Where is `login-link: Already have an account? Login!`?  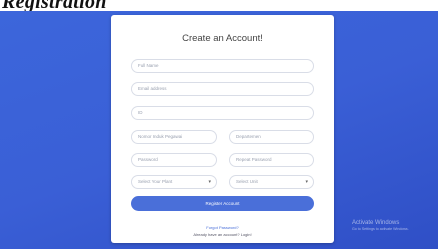
login-link: Already have an account? Login! is located at coordinates (222, 235).